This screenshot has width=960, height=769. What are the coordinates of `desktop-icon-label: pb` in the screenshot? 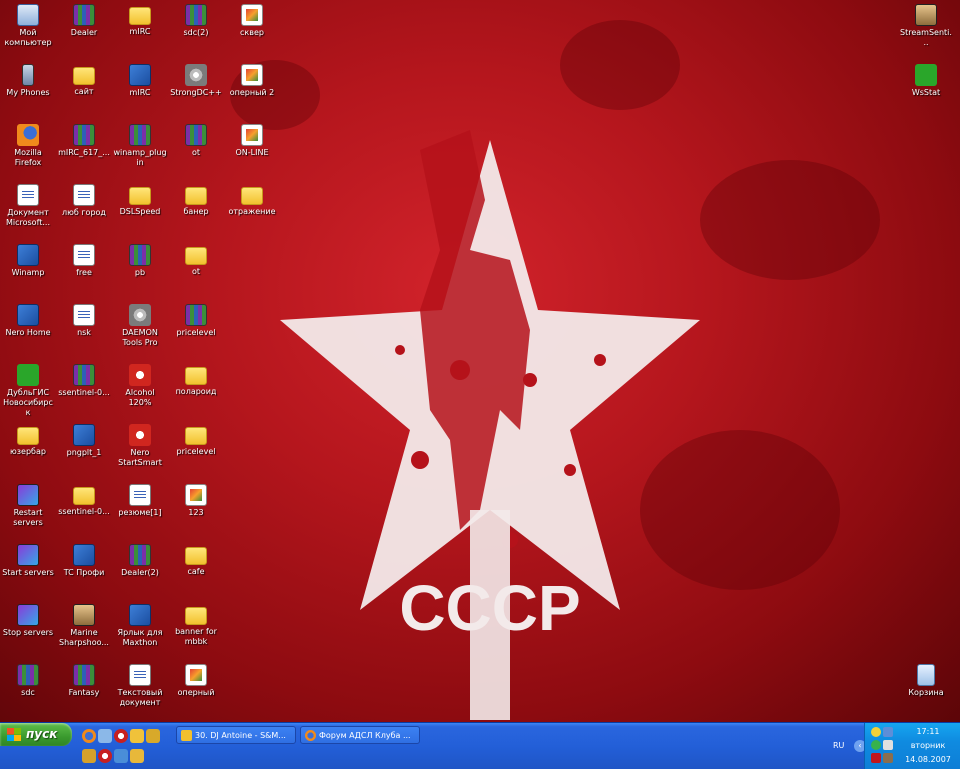 It's located at (140, 272).